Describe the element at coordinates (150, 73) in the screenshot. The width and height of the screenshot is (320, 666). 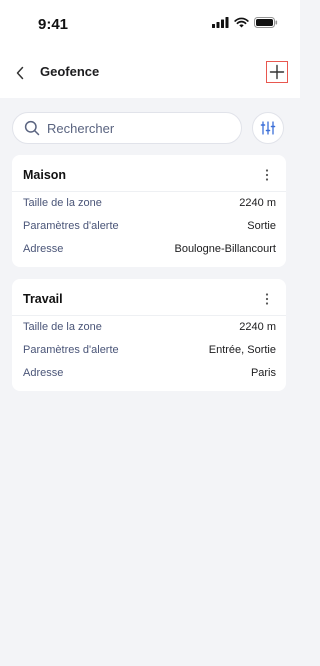
I see `nav-bar: Geofence` at that location.